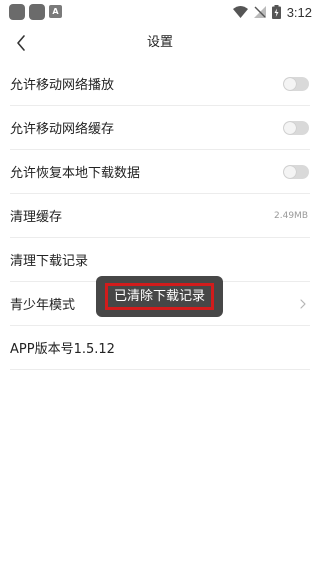 This screenshot has height=569, width=320. I want to click on chevron-left-icon, so click(21, 43).